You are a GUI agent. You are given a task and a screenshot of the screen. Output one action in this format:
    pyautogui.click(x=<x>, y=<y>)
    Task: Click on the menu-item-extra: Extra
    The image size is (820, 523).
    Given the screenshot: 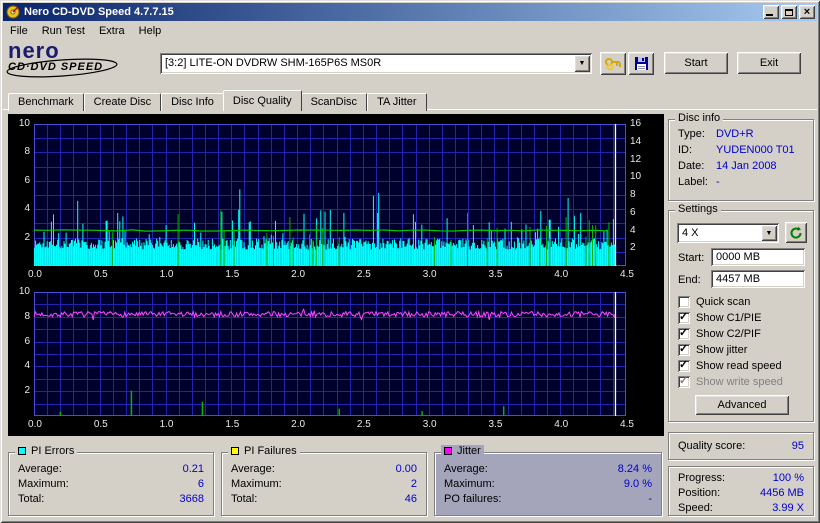 What is the action you would take?
    pyautogui.click(x=112, y=31)
    